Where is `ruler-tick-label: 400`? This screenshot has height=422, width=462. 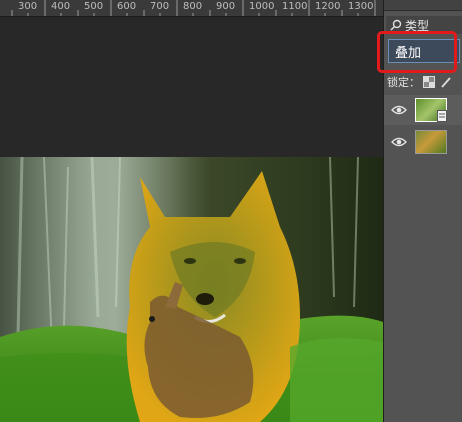
ruler-tick-label: 400 is located at coordinates (61, 6).